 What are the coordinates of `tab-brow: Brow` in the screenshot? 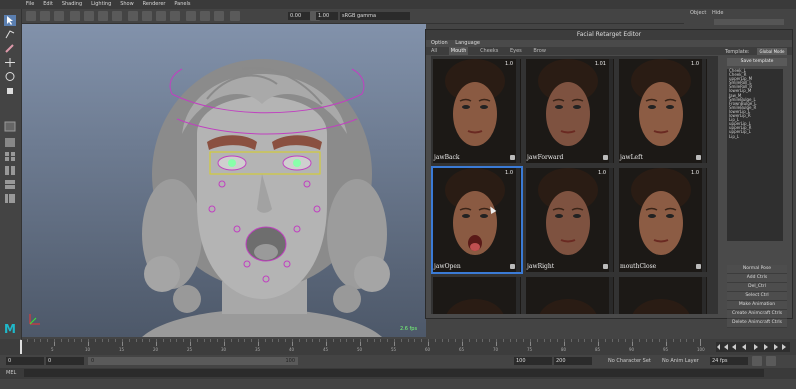 It's located at (539, 51).